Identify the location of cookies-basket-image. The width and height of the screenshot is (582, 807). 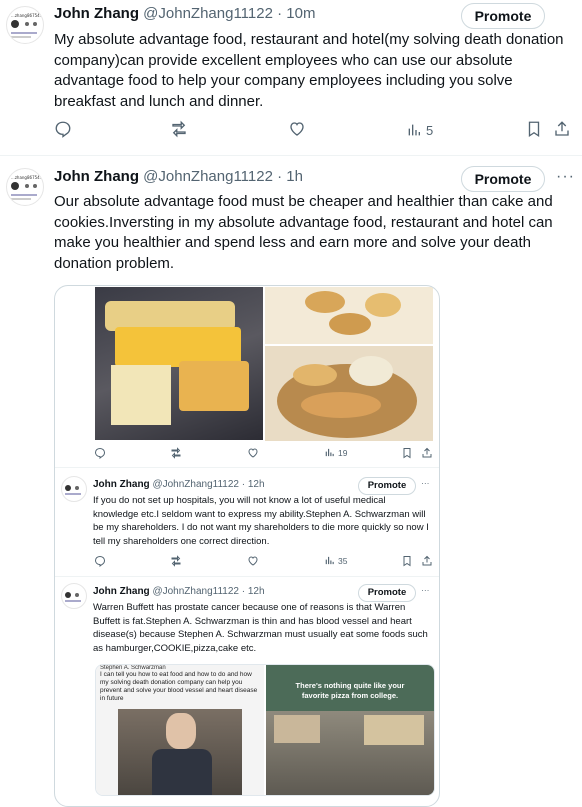
(349, 393).